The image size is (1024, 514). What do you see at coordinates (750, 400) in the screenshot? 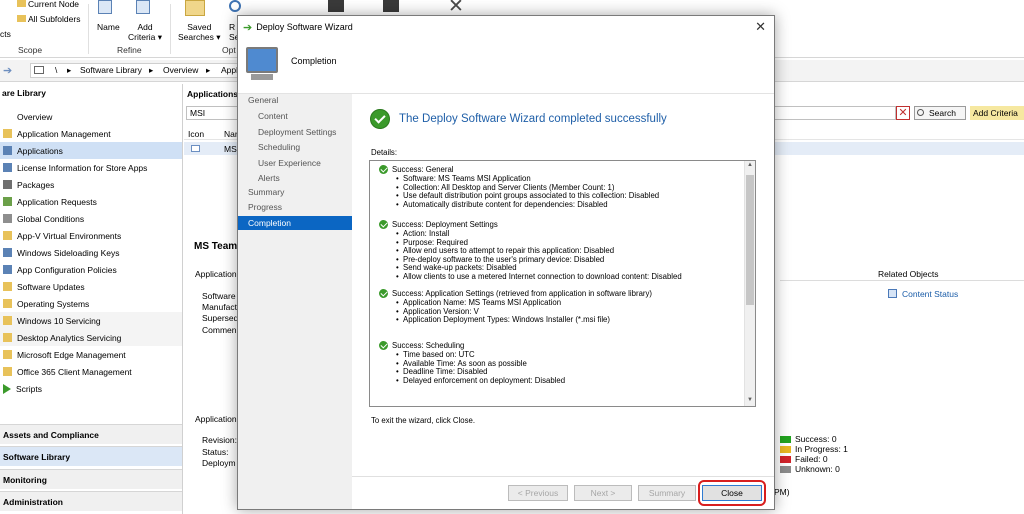
I see `scroll-down-icon: ▼` at bounding box center [750, 400].